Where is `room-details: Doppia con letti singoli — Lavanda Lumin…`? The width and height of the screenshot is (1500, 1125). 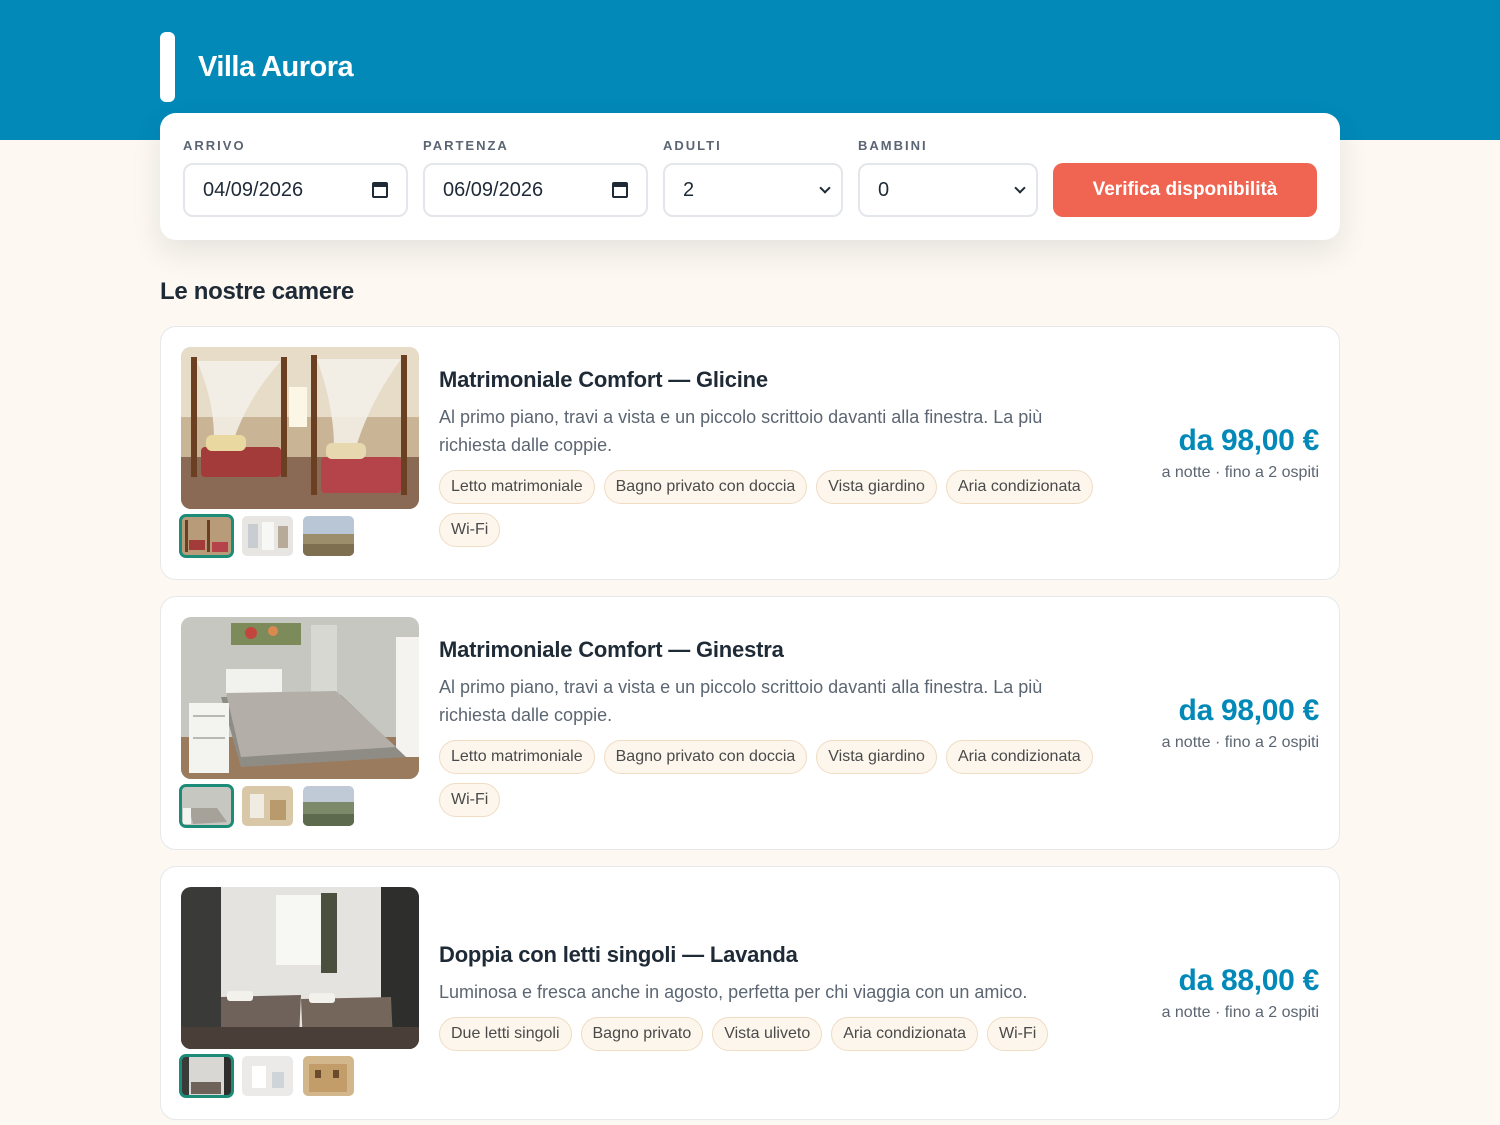
room-details: Doppia con letti singoli — Lavanda Lumin… is located at coordinates (769, 996).